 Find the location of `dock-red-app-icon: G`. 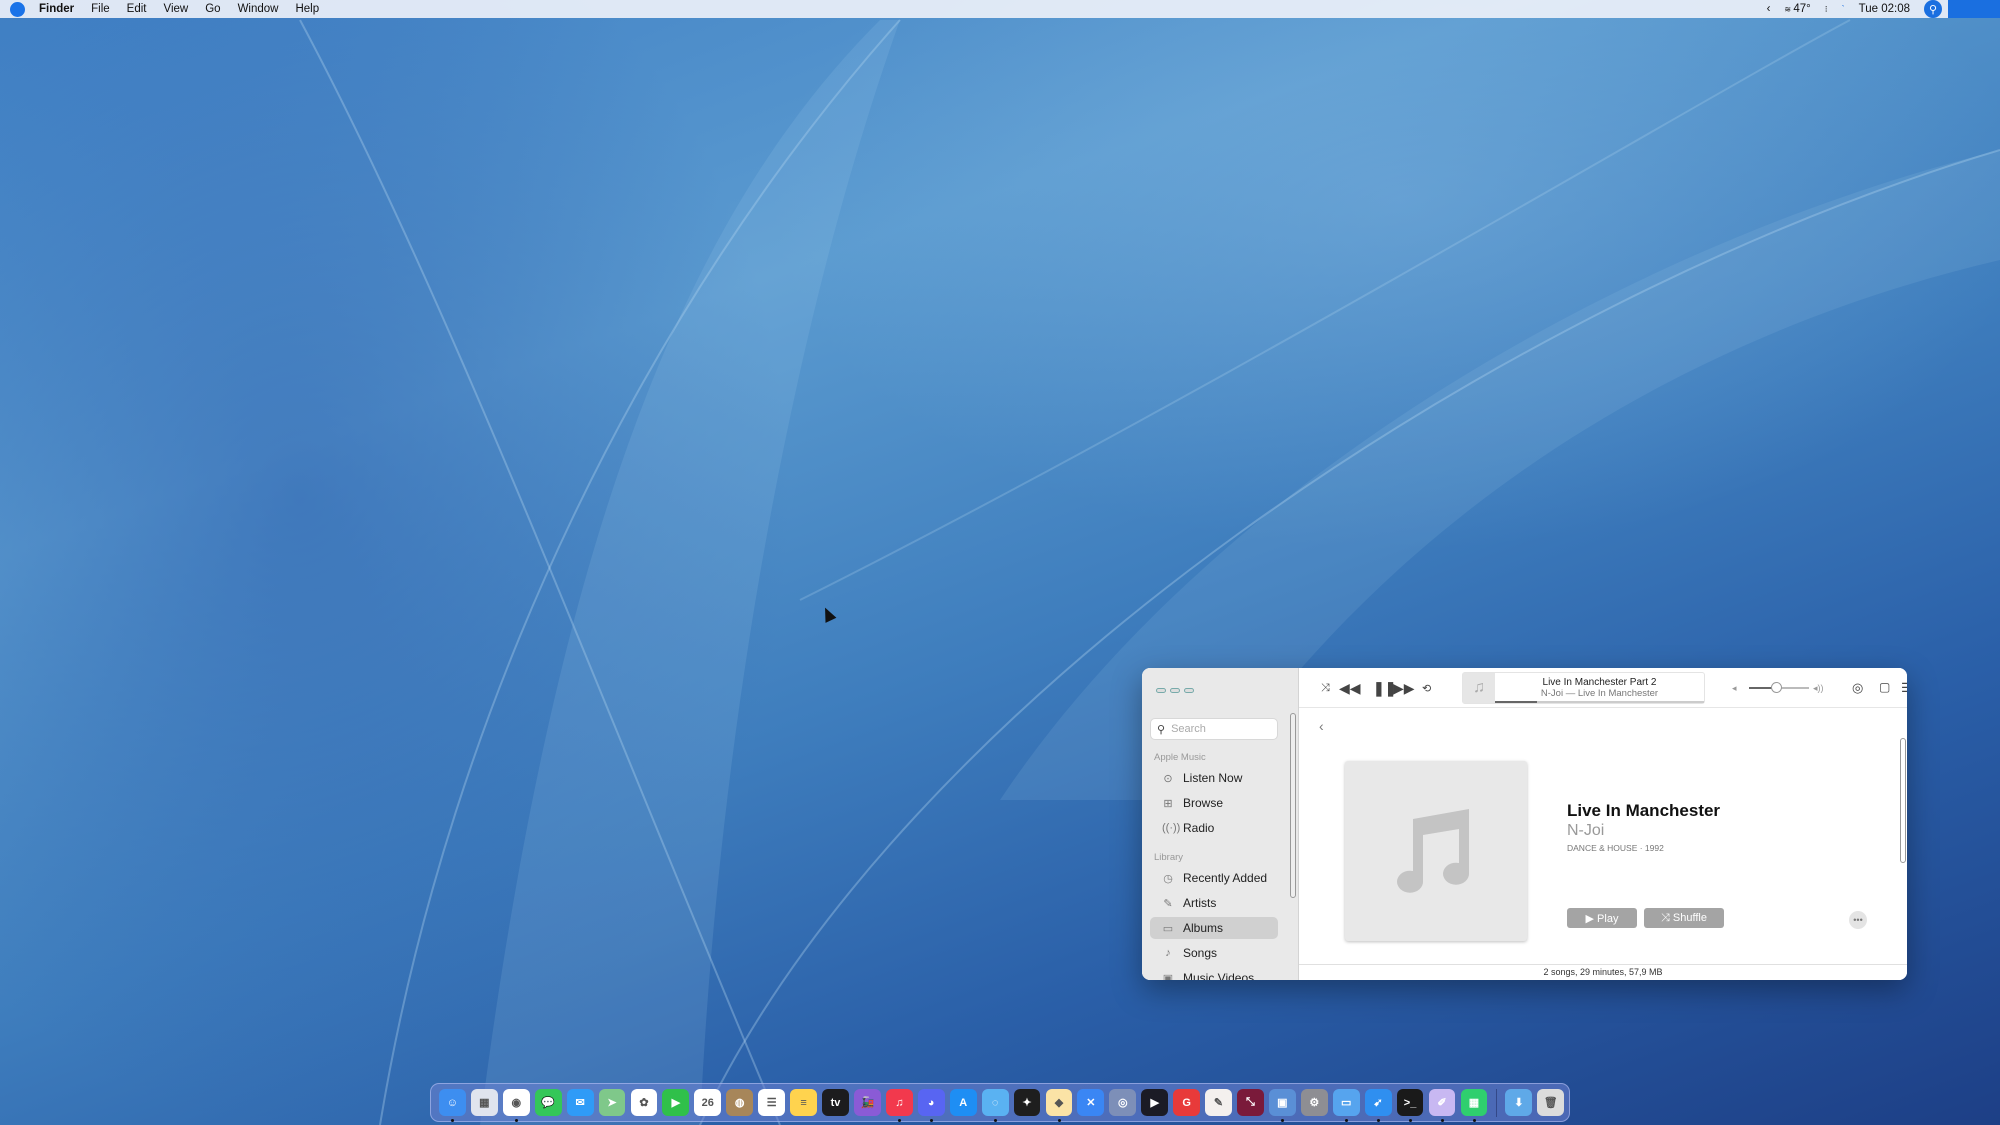

dock-red-app-icon: G is located at coordinates (1187, 1102).